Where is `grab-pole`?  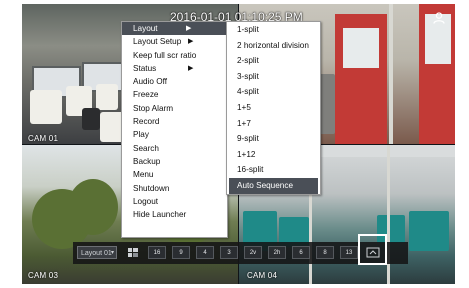
grab-pole is located at coordinates (391, 74).